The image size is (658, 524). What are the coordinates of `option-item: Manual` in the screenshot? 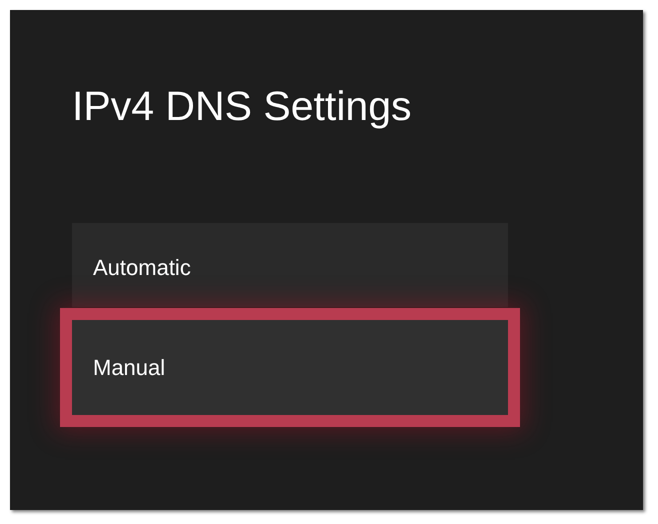 It's located at (290, 367).